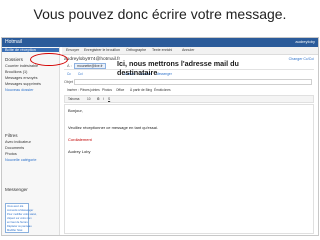 The height and width of the screenshot is (240, 320). Describe the element at coordinates (160, 14) in the screenshot. I see `slide-title: Vous pouvez donc écrire votre message.` at that location.